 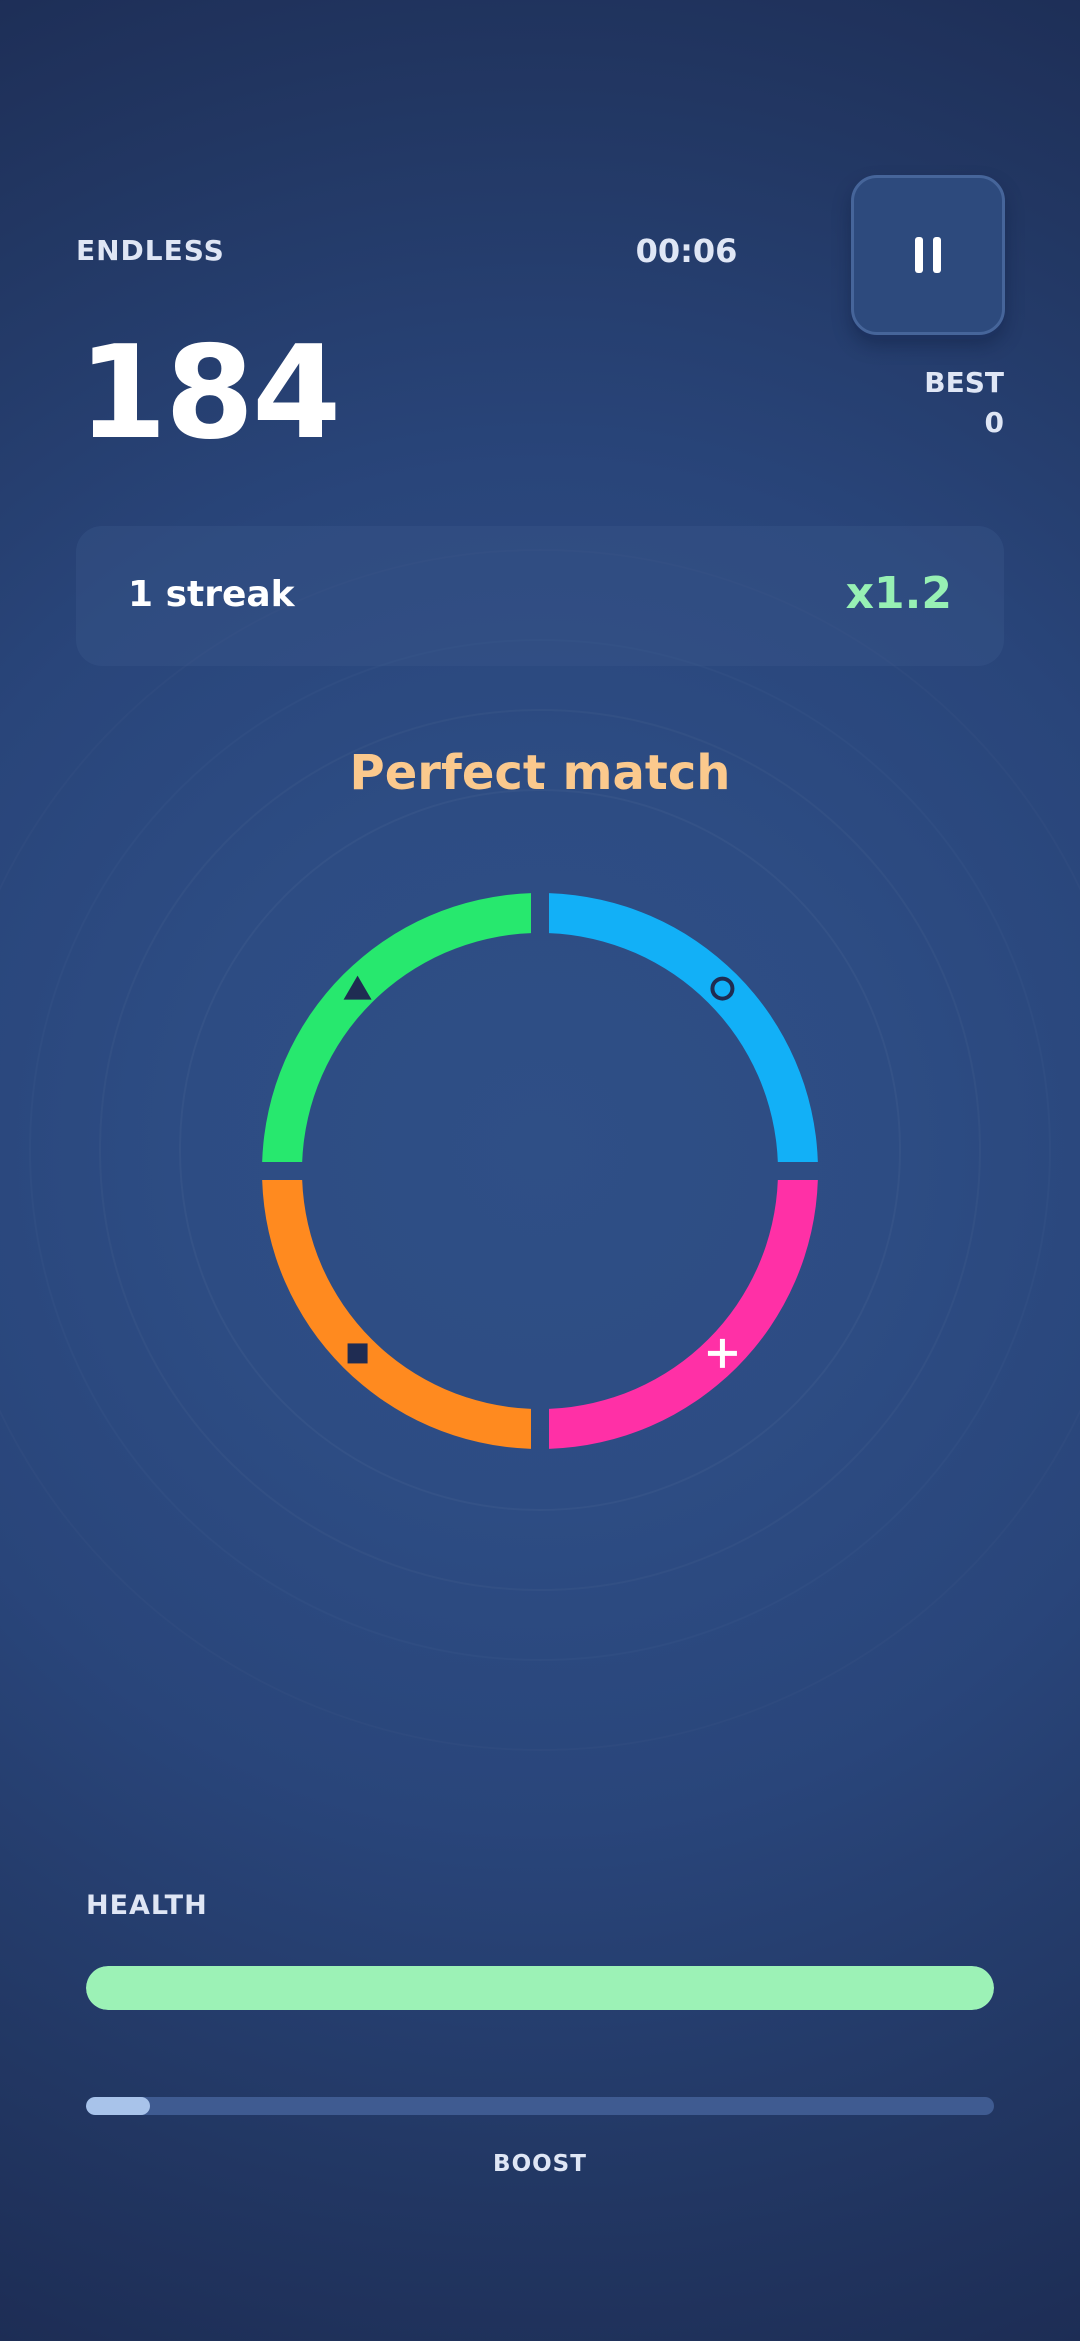 I want to click on wheel-segment-bottom-right, so click(x=683, y=1314).